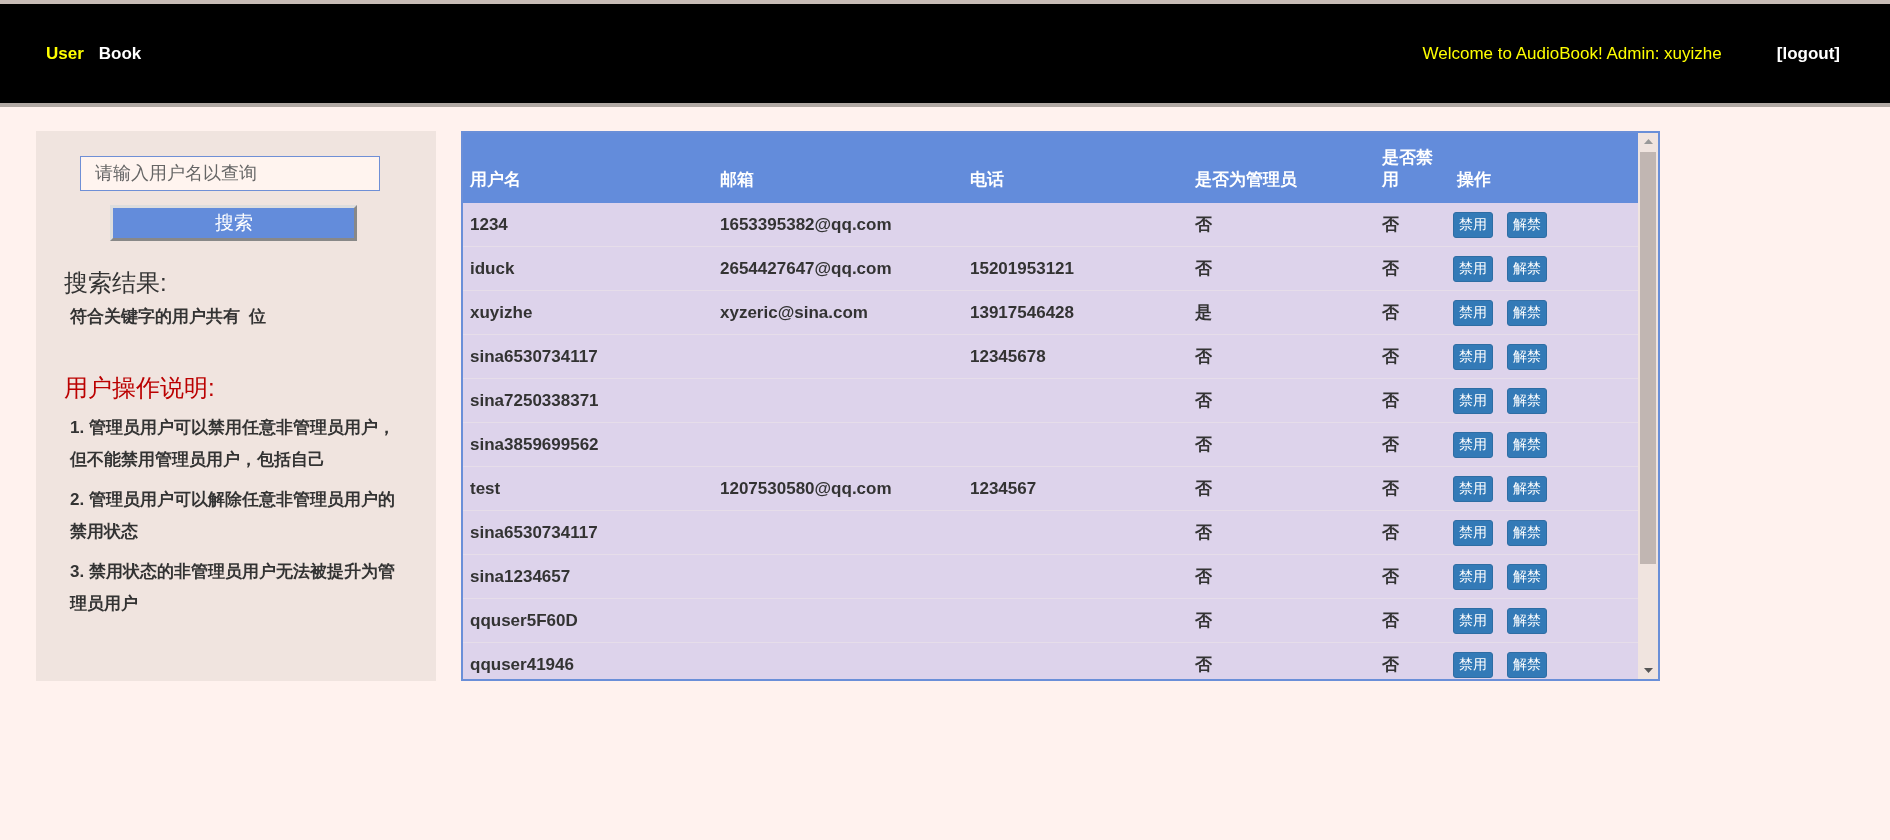 The width and height of the screenshot is (1890, 840). What do you see at coordinates (232, 444) in the screenshot?
I see `help-item: 1. 管理员用户可以禁用任意非管理员用户，但不能禁用管理员用户，包括自己` at bounding box center [232, 444].